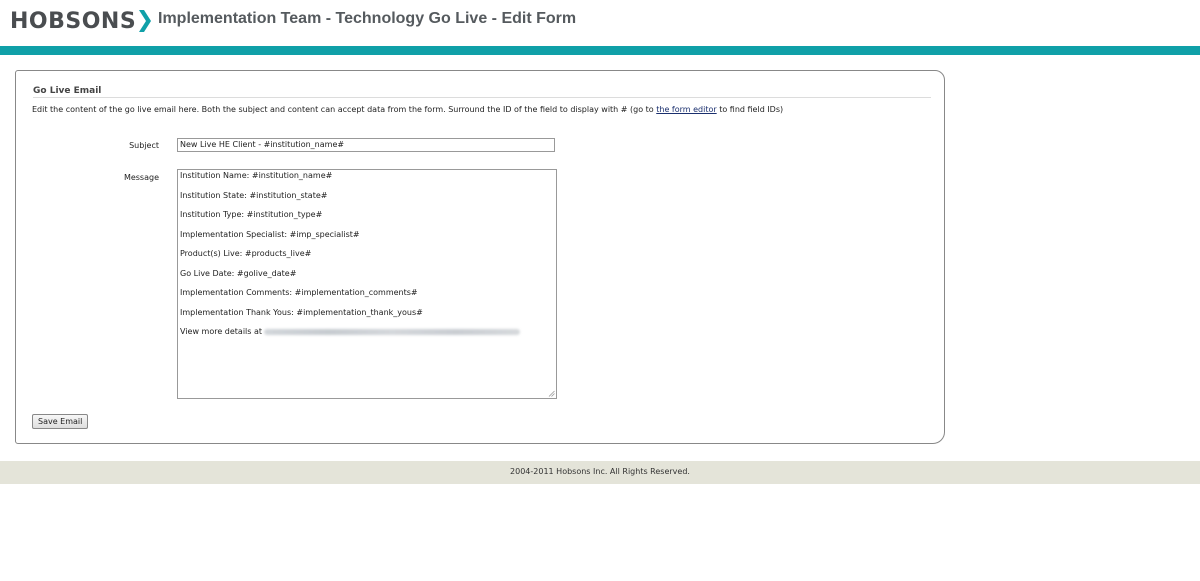 The width and height of the screenshot is (1200, 581). Describe the element at coordinates (238, 273) in the screenshot. I see `message-line: Go Live Date: #golive_date#` at that location.